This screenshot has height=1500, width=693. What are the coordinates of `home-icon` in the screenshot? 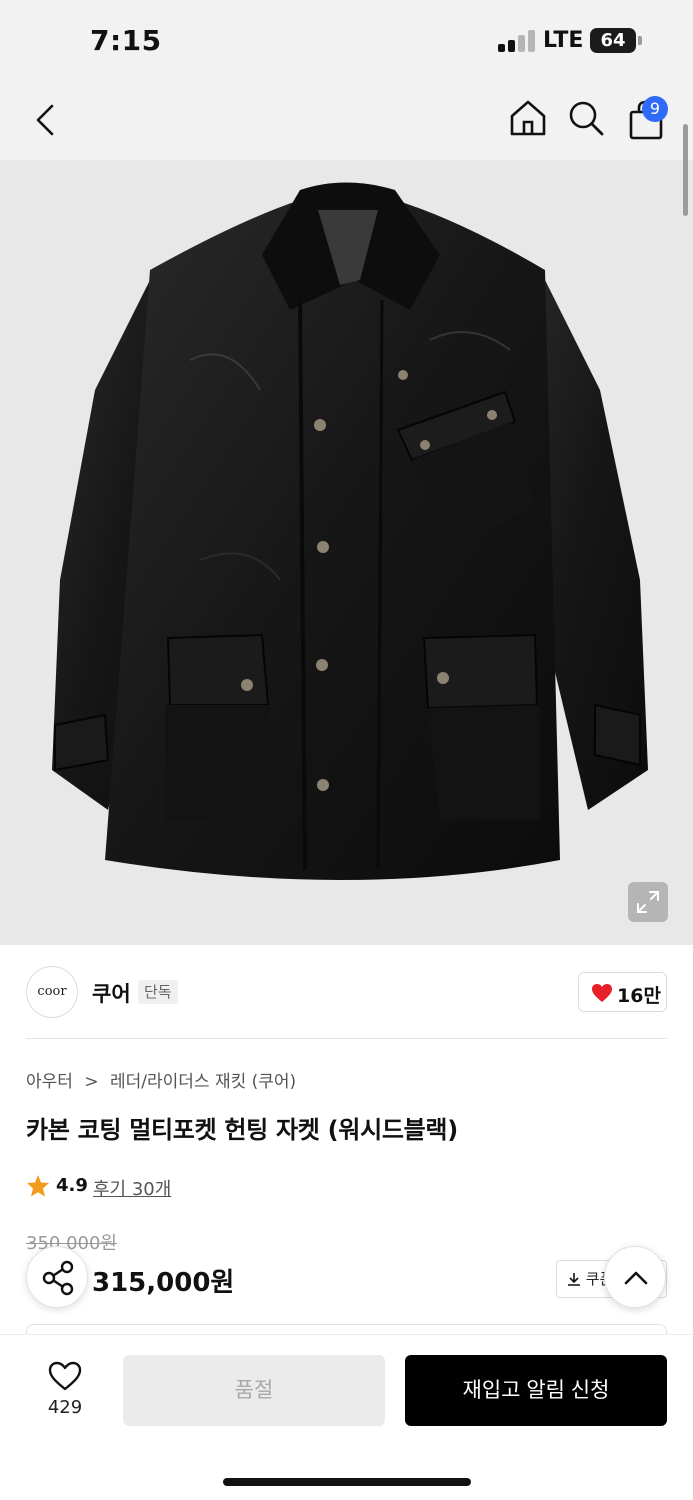 It's located at (528, 118).